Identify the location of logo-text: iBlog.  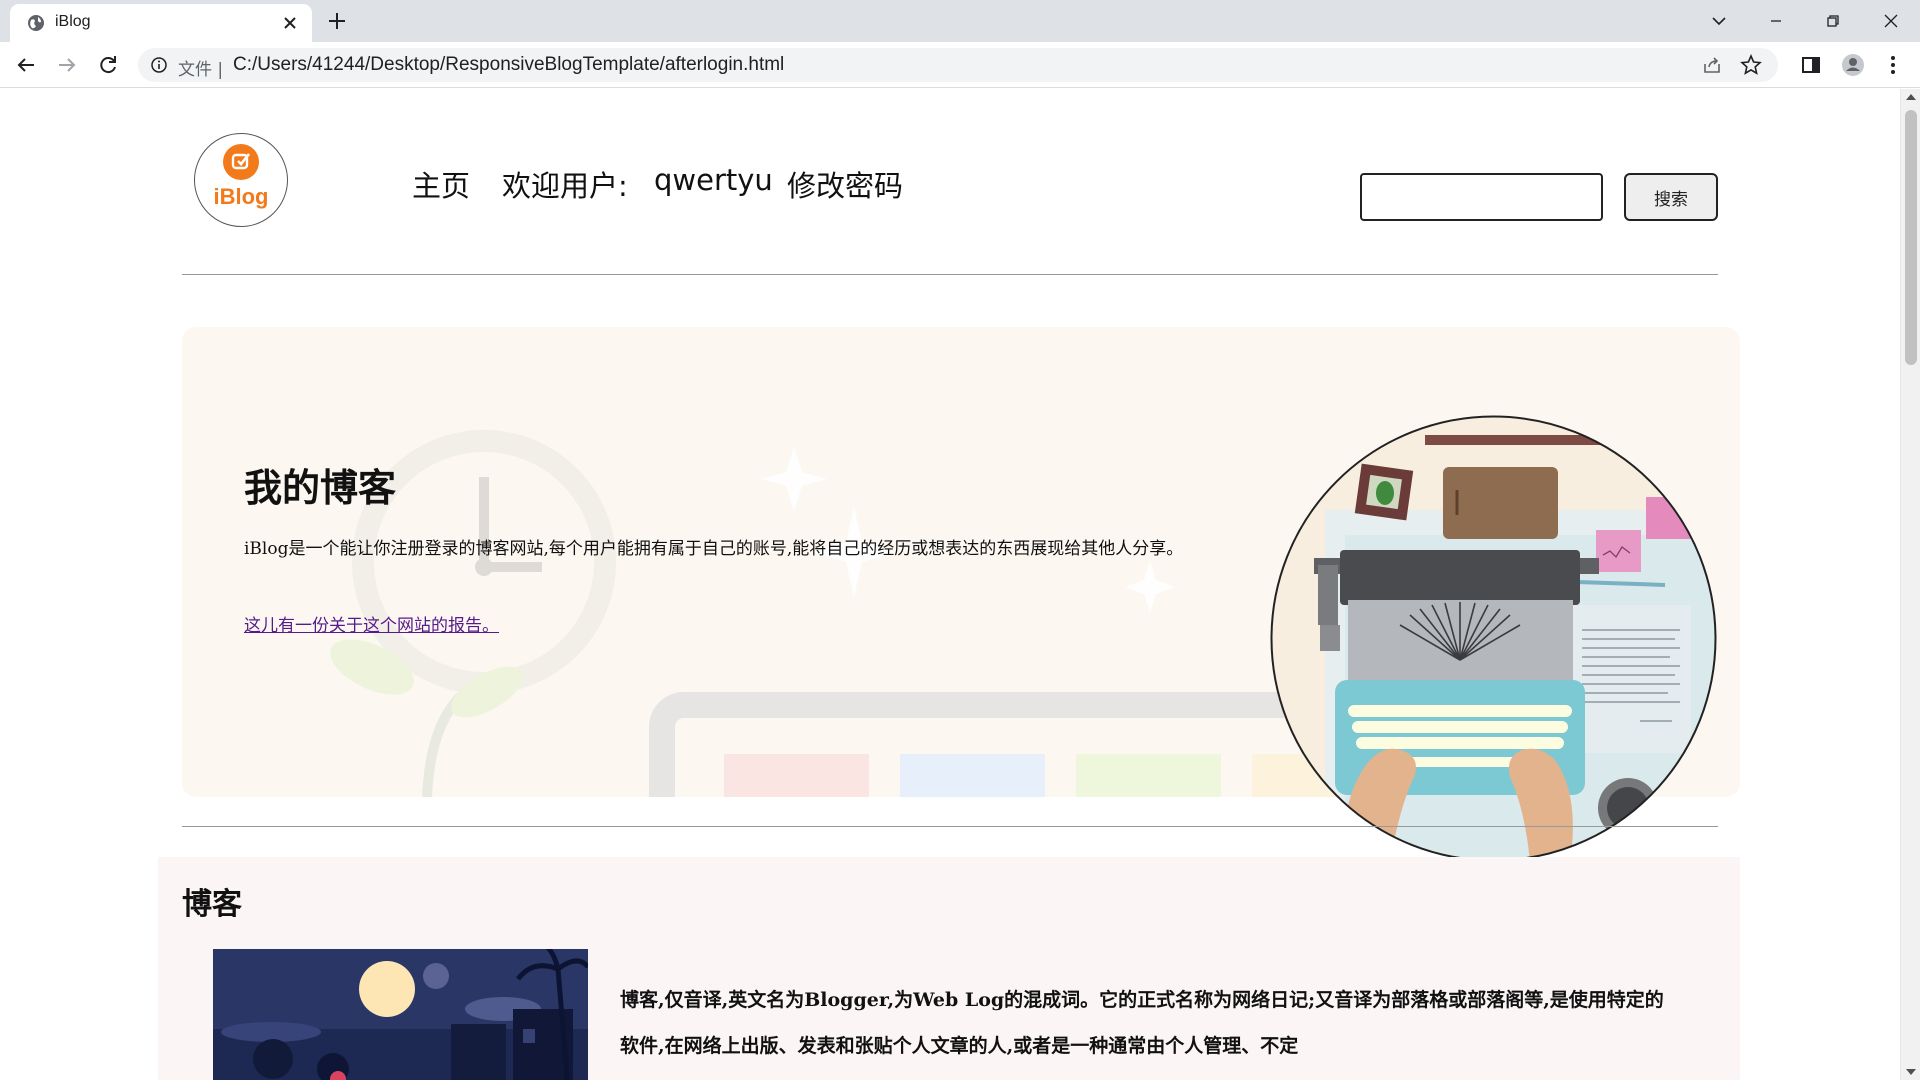
(241, 196).